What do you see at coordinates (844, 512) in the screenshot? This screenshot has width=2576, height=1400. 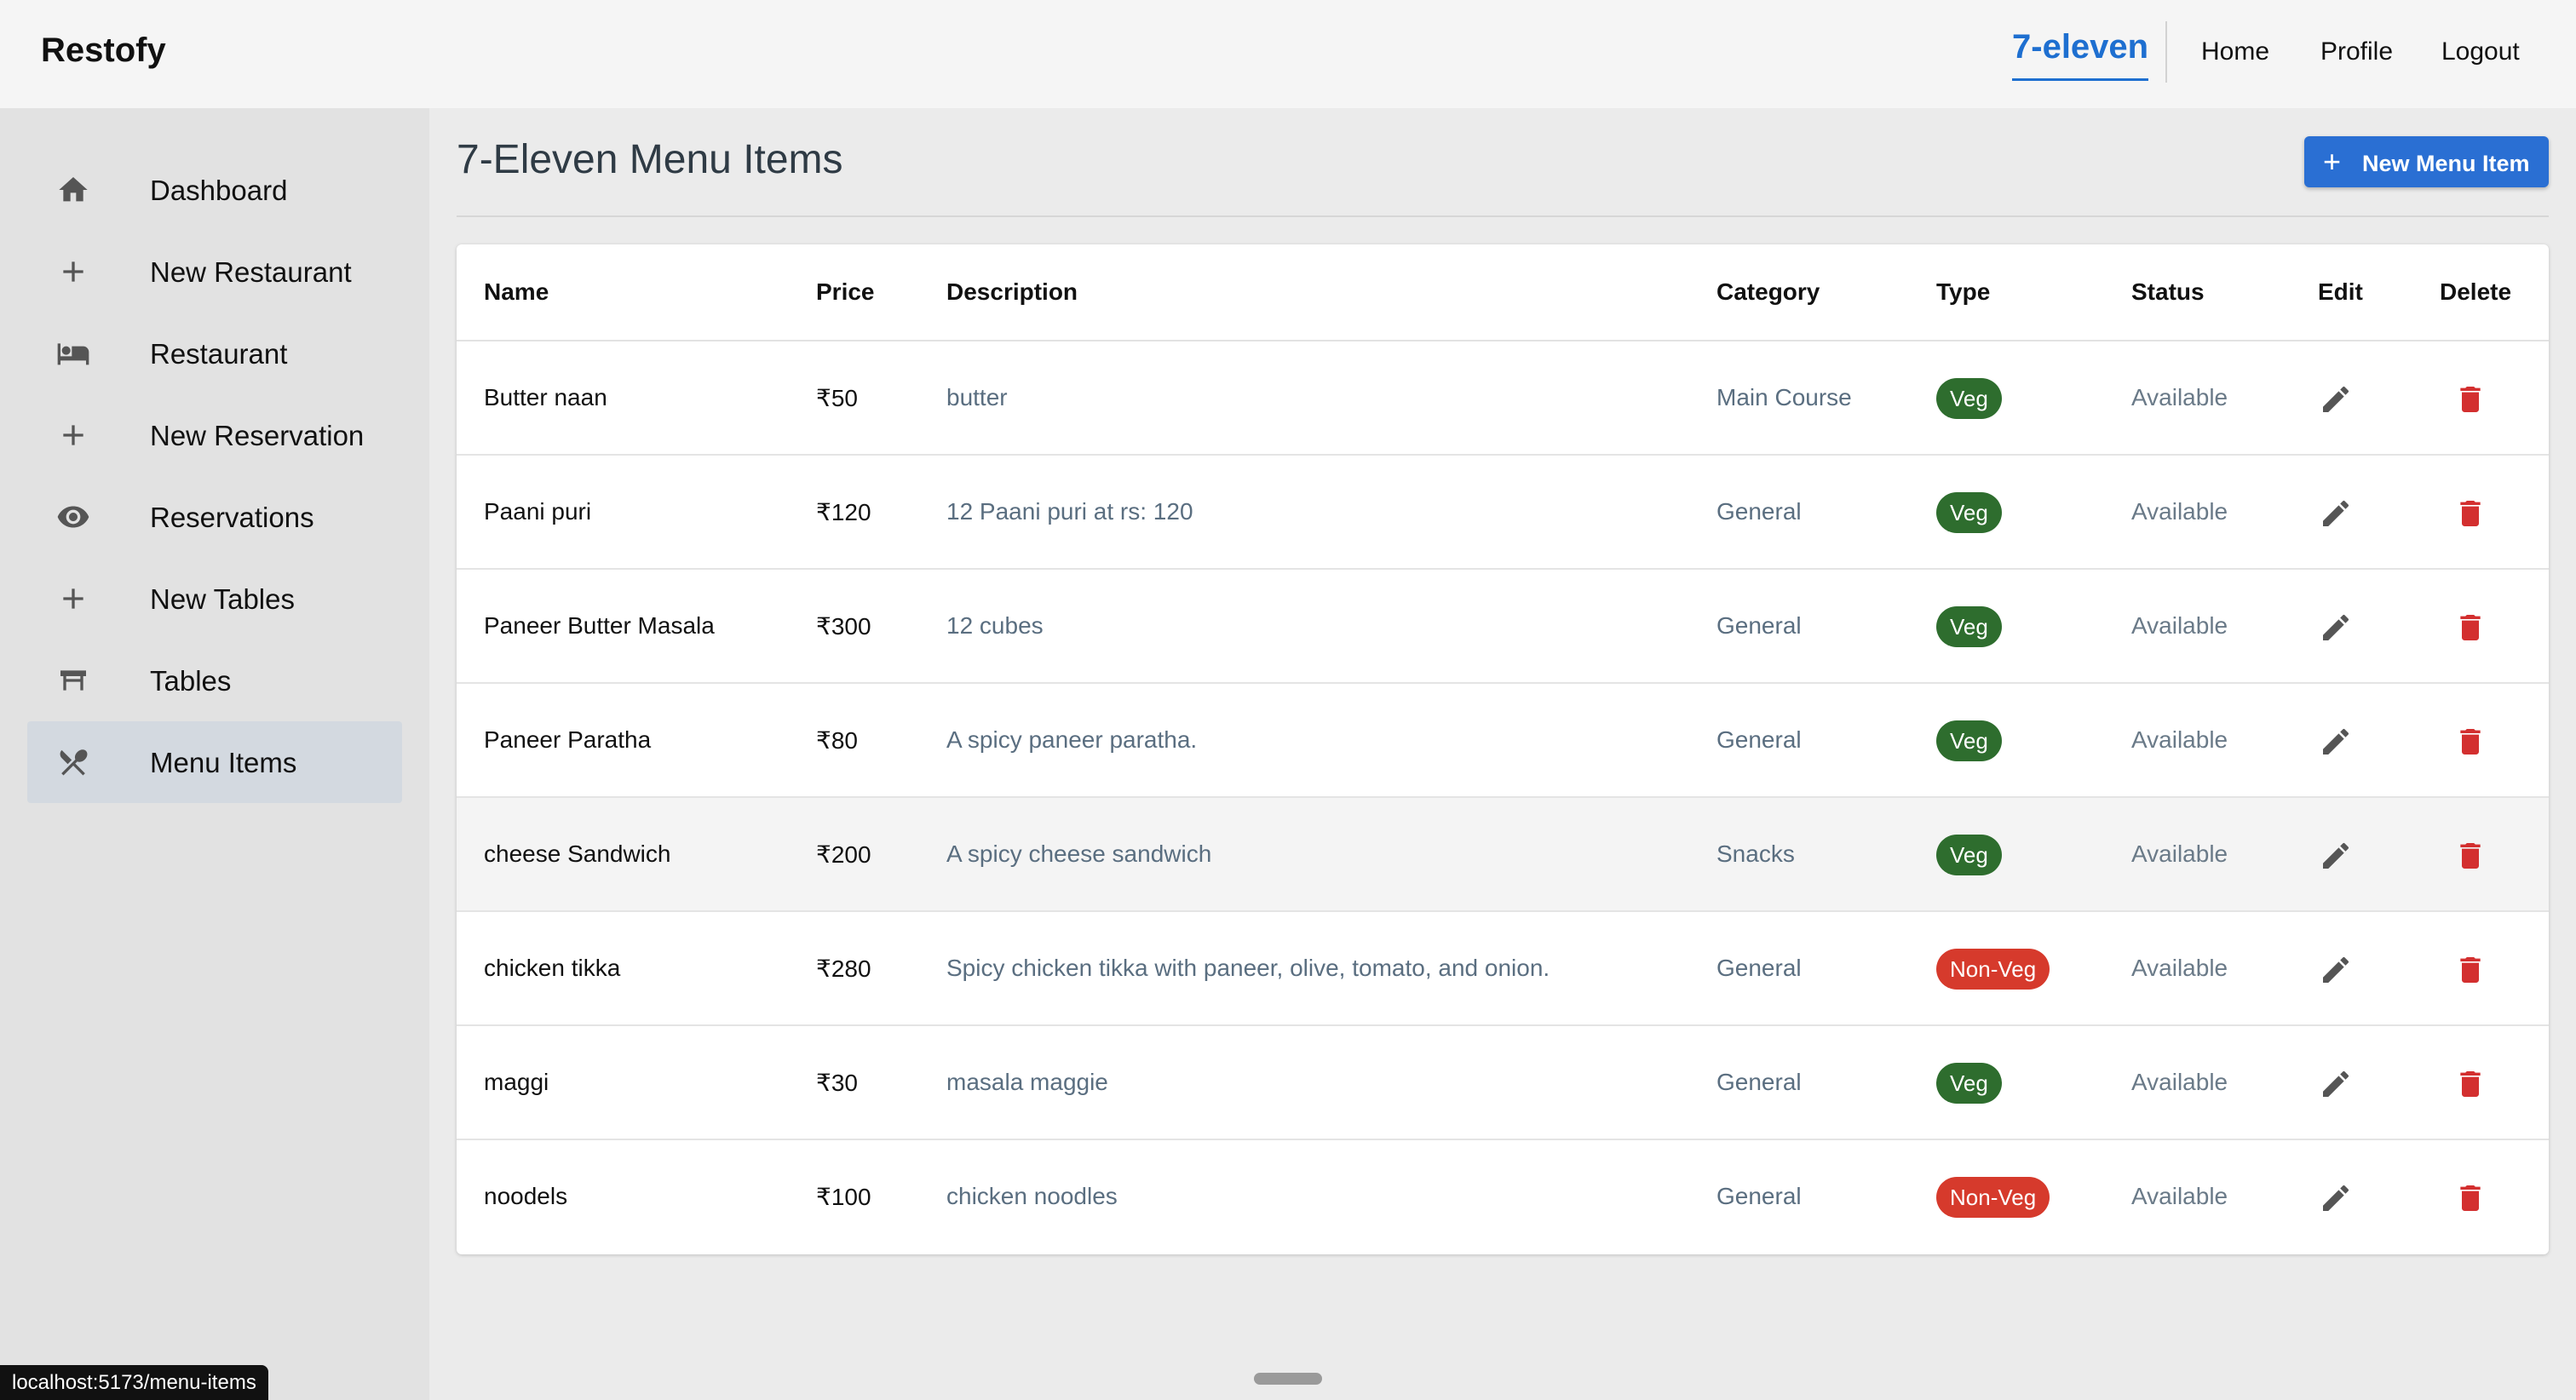 I see `item-price: ₹120` at bounding box center [844, 512].